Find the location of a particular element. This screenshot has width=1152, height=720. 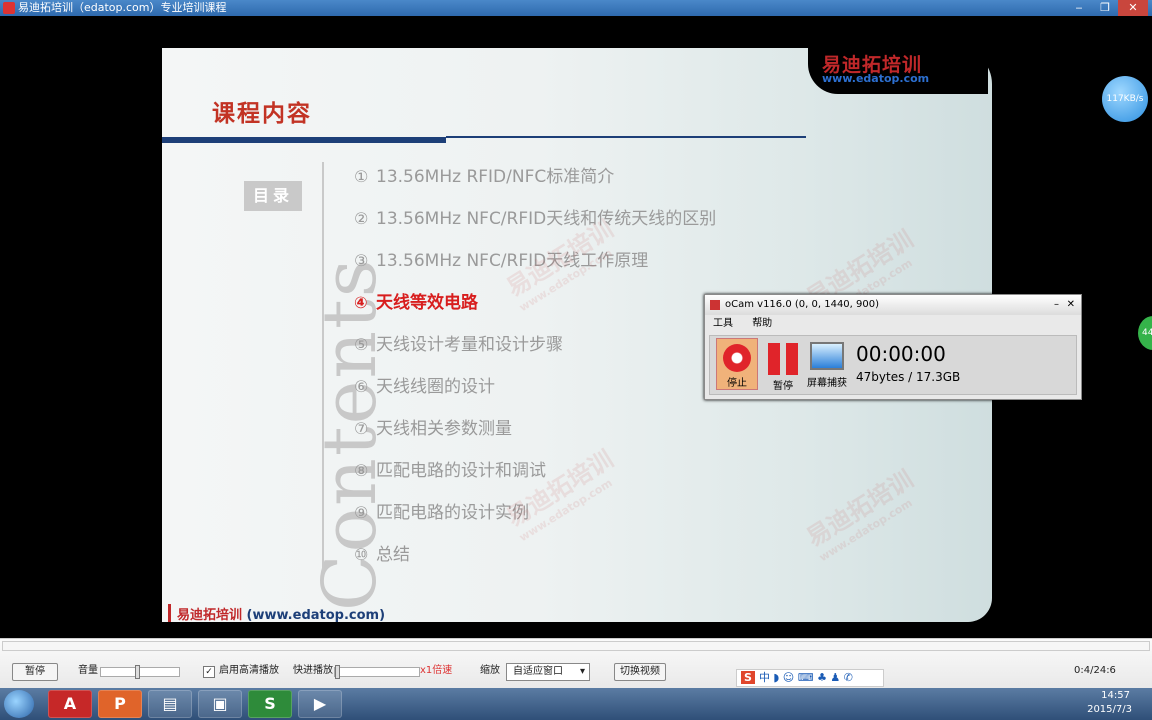

slide-title: 课程内容 is located at coordinates (262, 113).